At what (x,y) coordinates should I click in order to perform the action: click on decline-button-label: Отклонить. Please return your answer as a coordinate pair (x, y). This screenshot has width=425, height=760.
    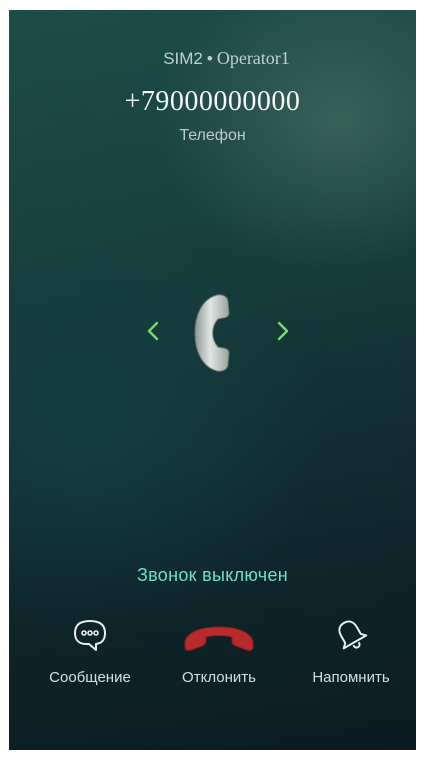
    Looking at the image, I should click on (219, 677).